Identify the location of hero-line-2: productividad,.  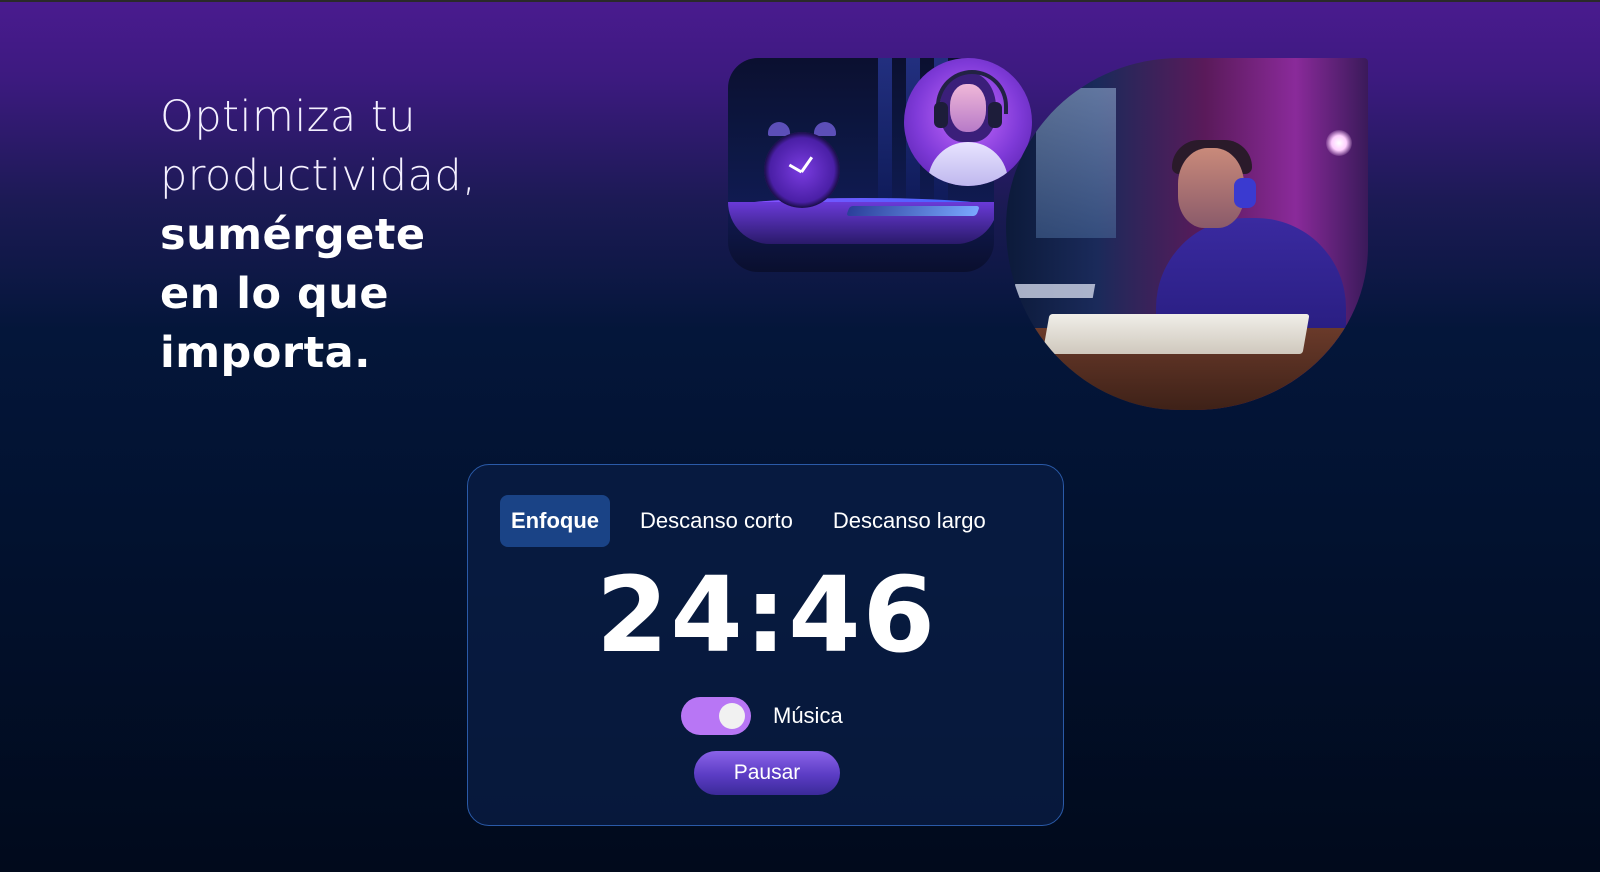
(318, 176).